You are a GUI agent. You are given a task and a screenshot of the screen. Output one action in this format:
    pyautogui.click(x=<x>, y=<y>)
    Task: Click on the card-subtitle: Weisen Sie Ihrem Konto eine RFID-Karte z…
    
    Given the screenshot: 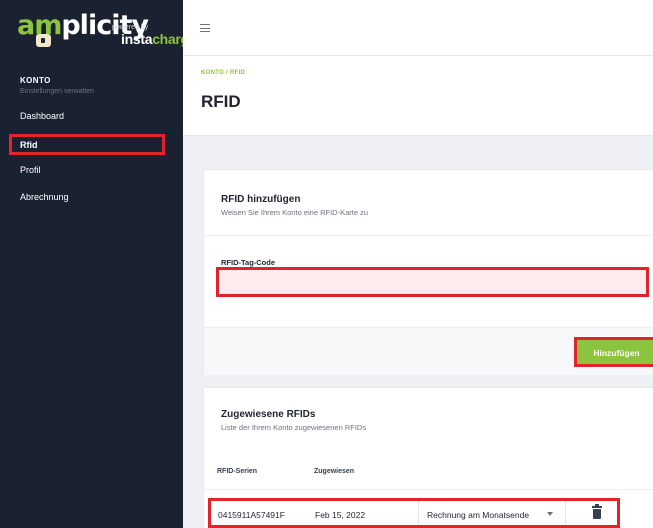 What is the action you would take?
    pyautogui.click(x=295, y=212)
    